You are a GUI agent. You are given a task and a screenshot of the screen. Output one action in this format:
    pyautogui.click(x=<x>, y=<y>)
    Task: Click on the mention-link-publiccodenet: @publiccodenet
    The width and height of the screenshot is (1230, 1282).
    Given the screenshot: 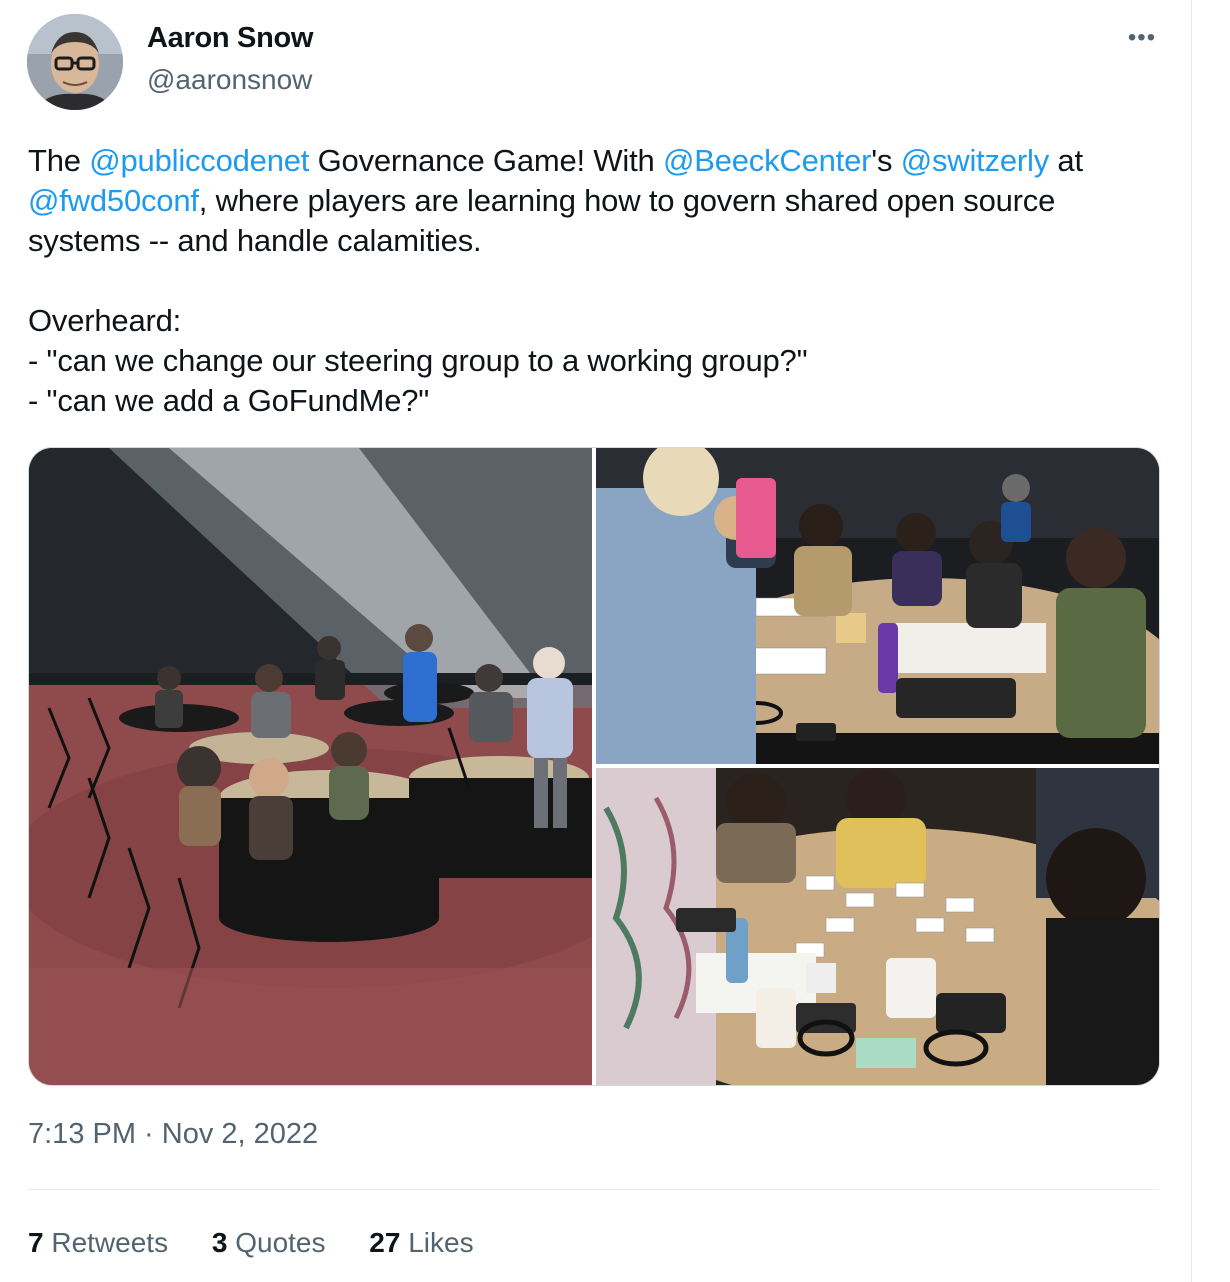 What is the action you would take?
    pyautogui.click(x=199, y=160)
    